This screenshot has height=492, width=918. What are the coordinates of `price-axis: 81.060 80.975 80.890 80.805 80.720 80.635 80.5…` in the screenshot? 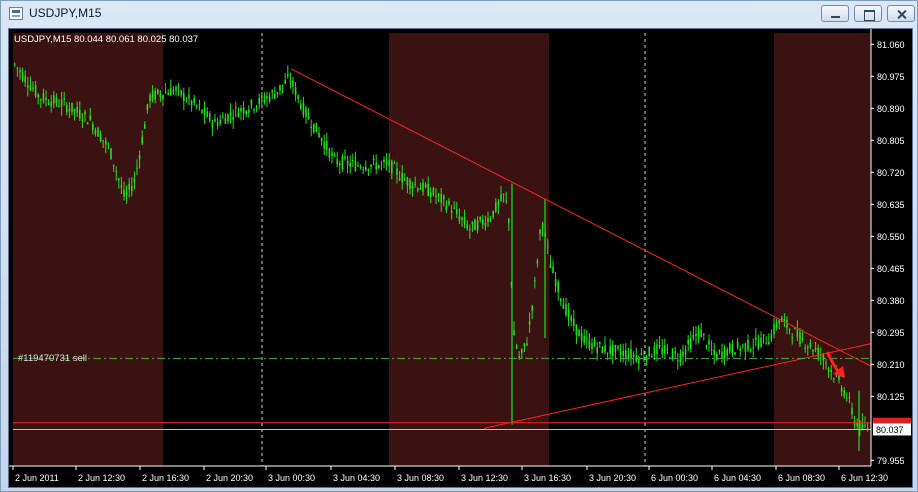 It's located at (890, 247).